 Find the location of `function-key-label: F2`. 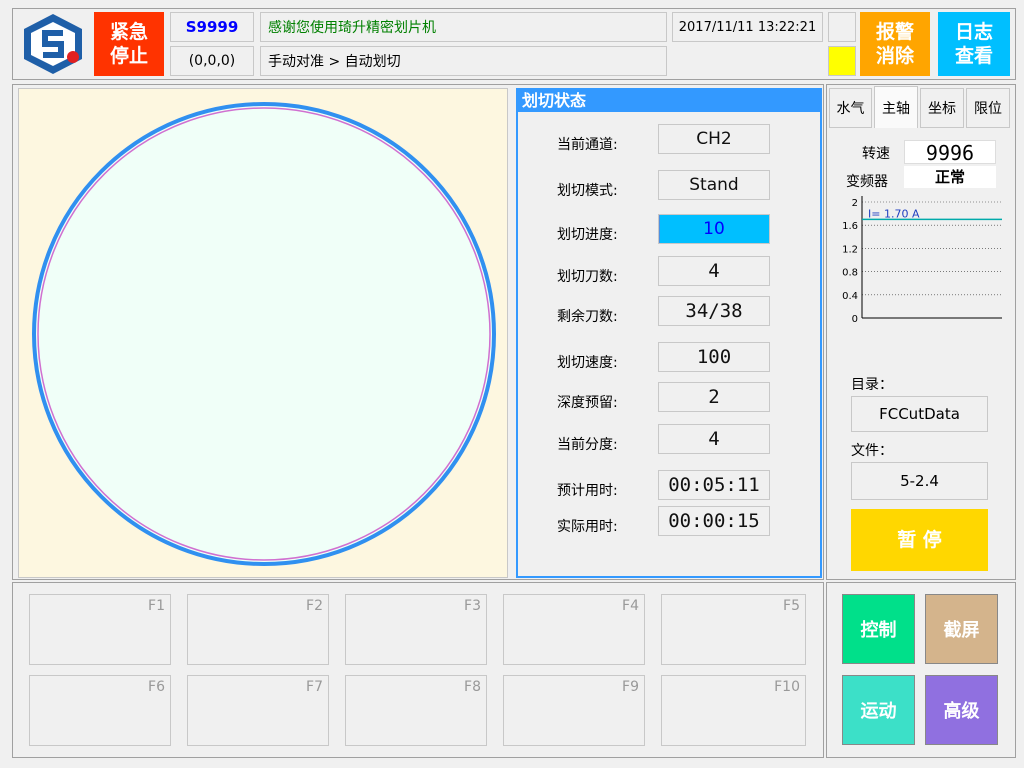

function-key-label: F2 is located at coordinates (314, 606).